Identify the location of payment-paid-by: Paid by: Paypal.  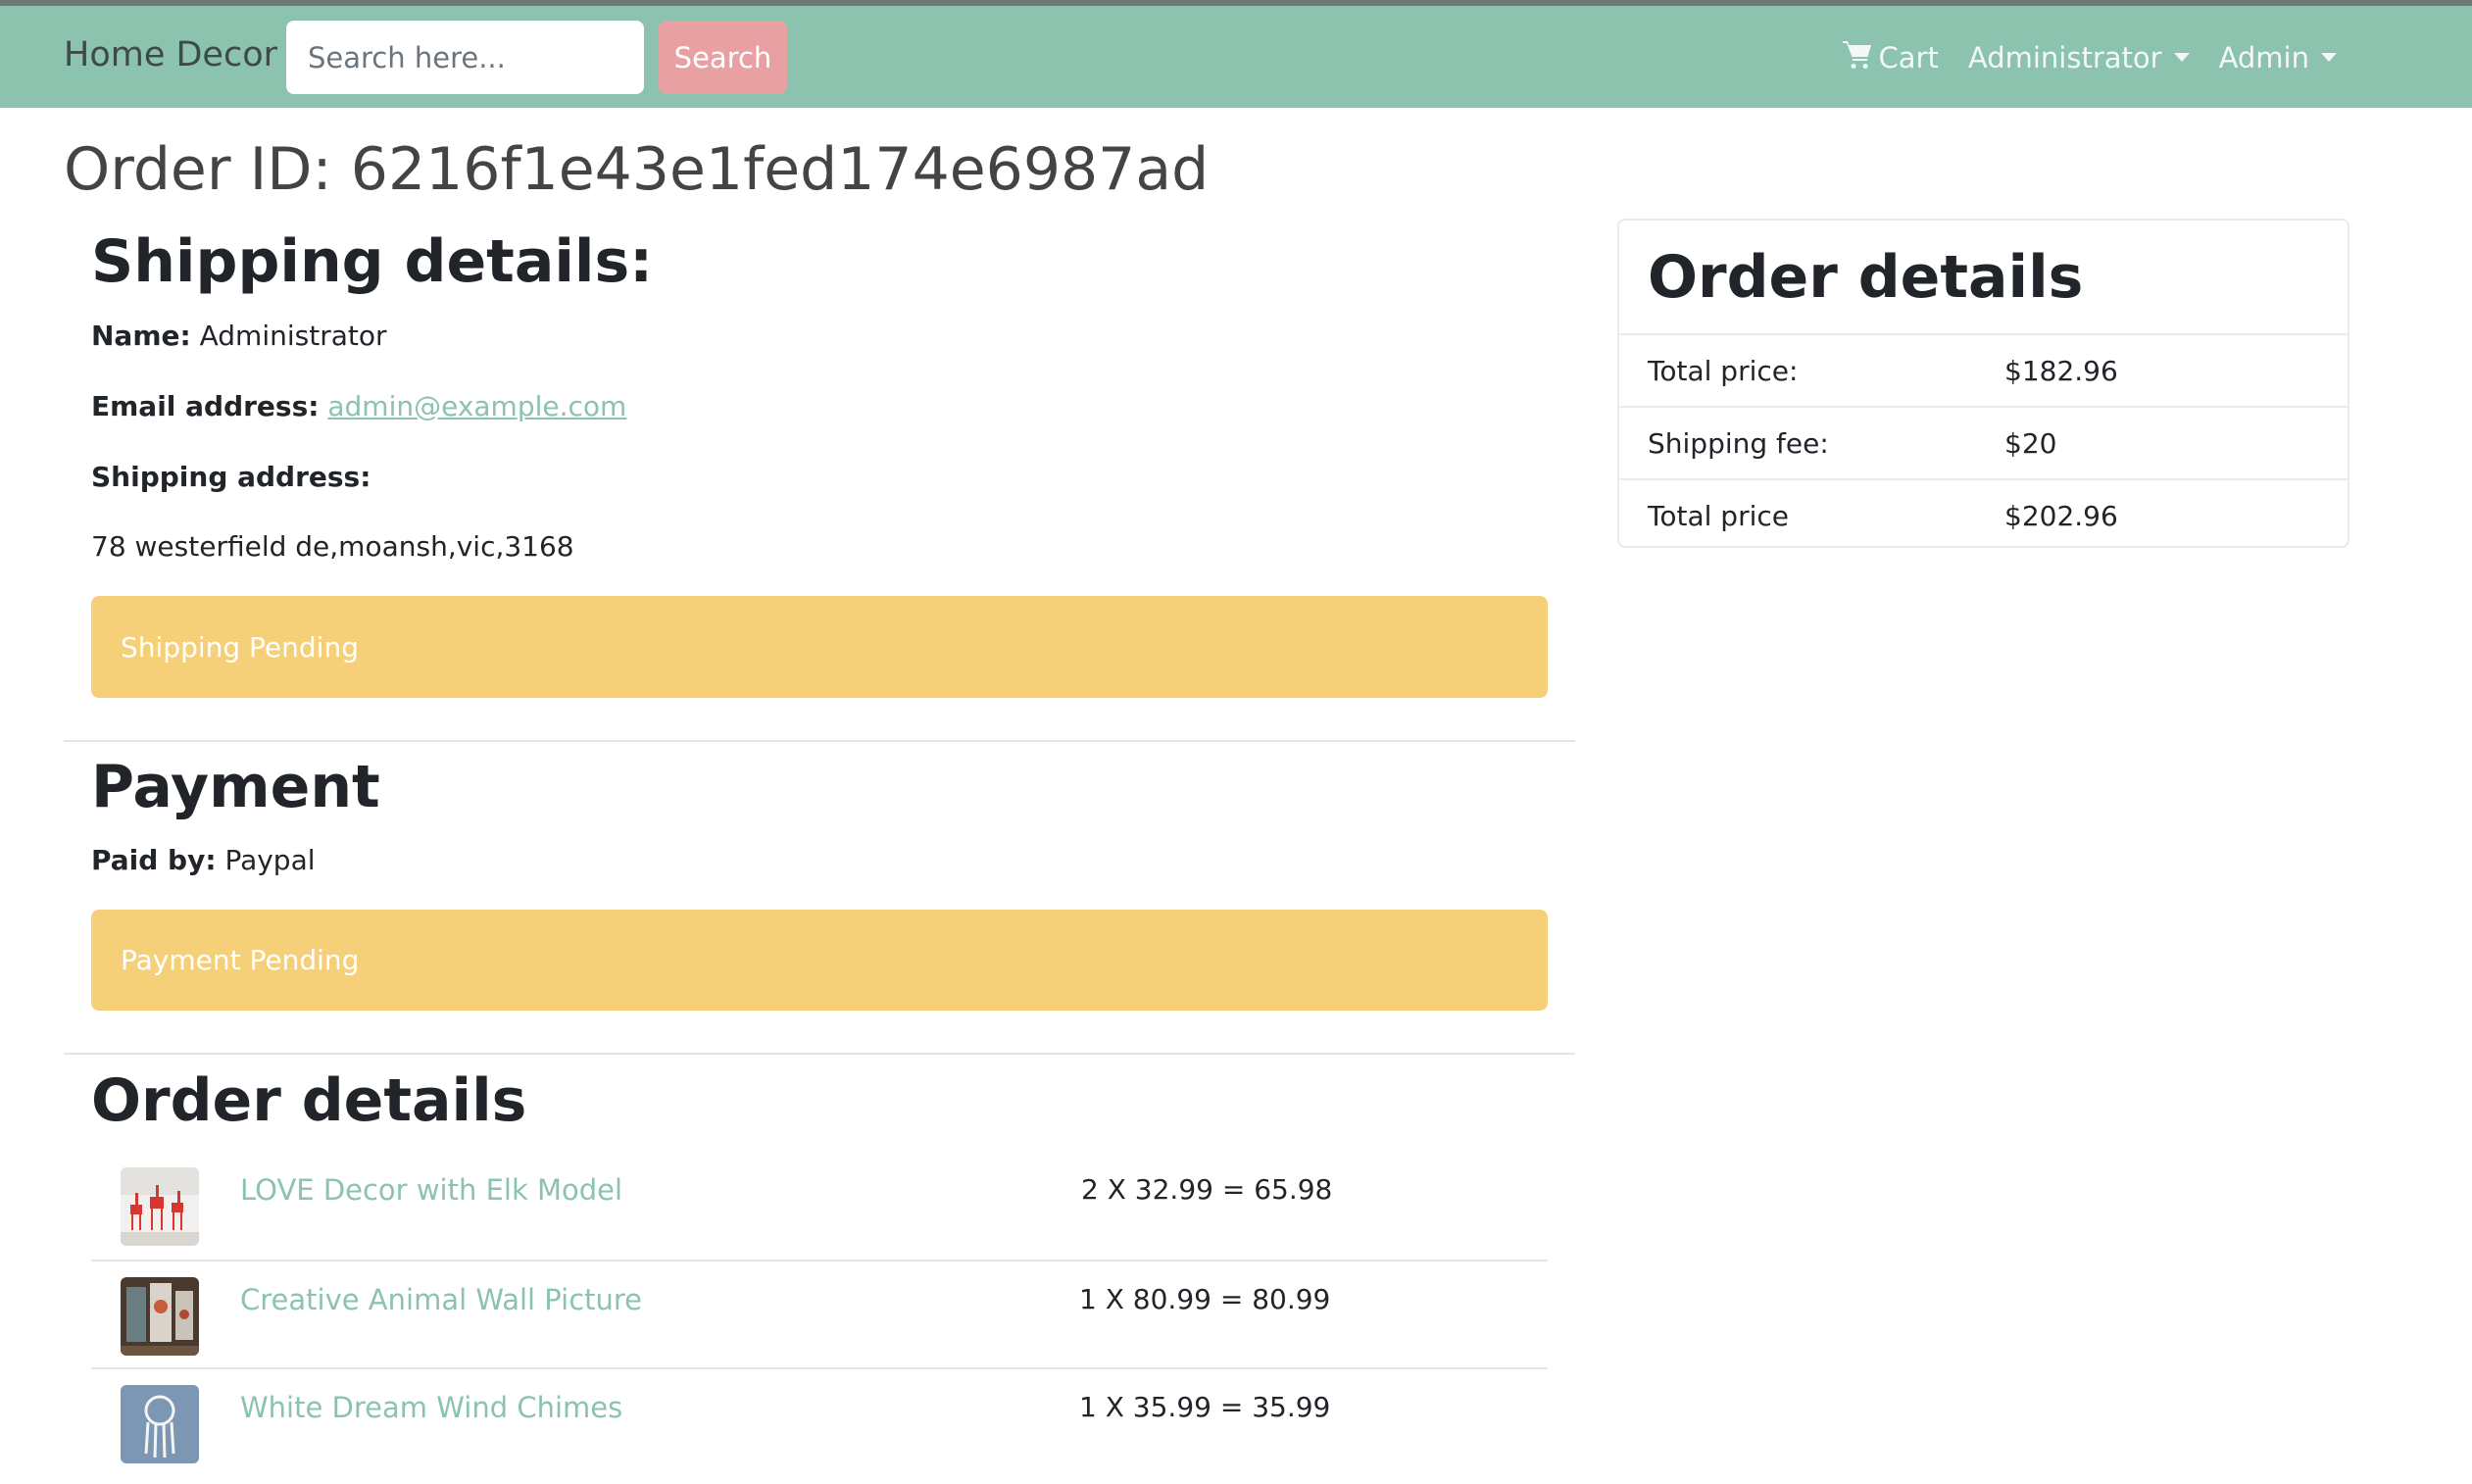
(203, 860).